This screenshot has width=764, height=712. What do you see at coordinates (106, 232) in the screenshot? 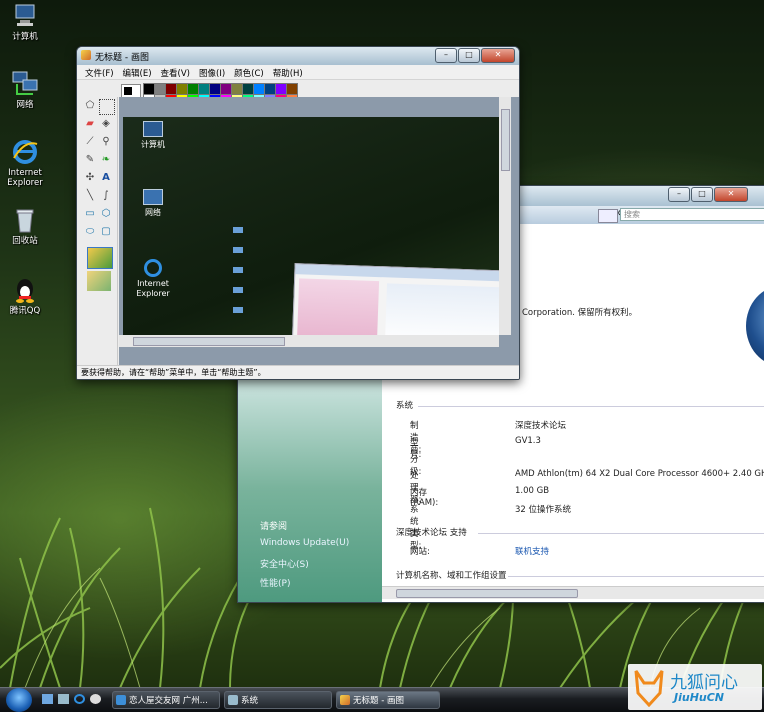
I see `rounded-rect-icon: ▢` at bounding box center [106, 232].